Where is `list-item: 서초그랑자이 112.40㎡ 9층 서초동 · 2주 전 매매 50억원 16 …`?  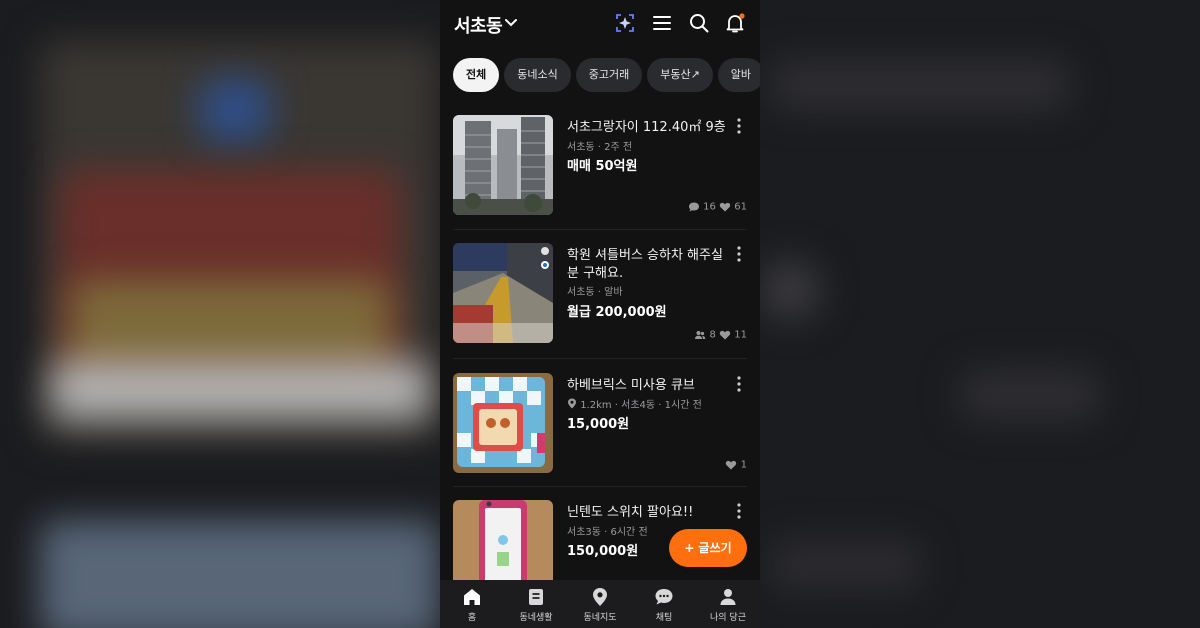
list-item: 서초그랑자이 112.40㎡ 9층 서초동 · 2주 전 매매 50억원 16 … is located at coordinates (600, 171).